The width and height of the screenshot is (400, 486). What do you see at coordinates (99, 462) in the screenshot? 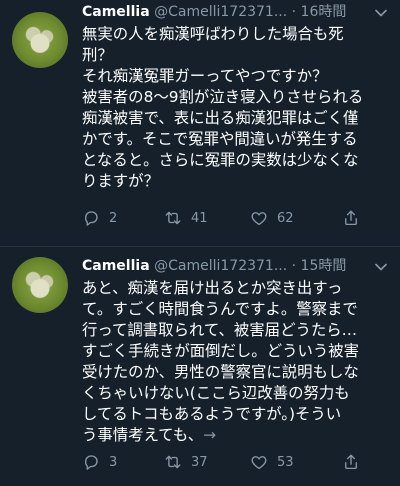
I see `reply-button: 3` at bounding box center [99, 462].